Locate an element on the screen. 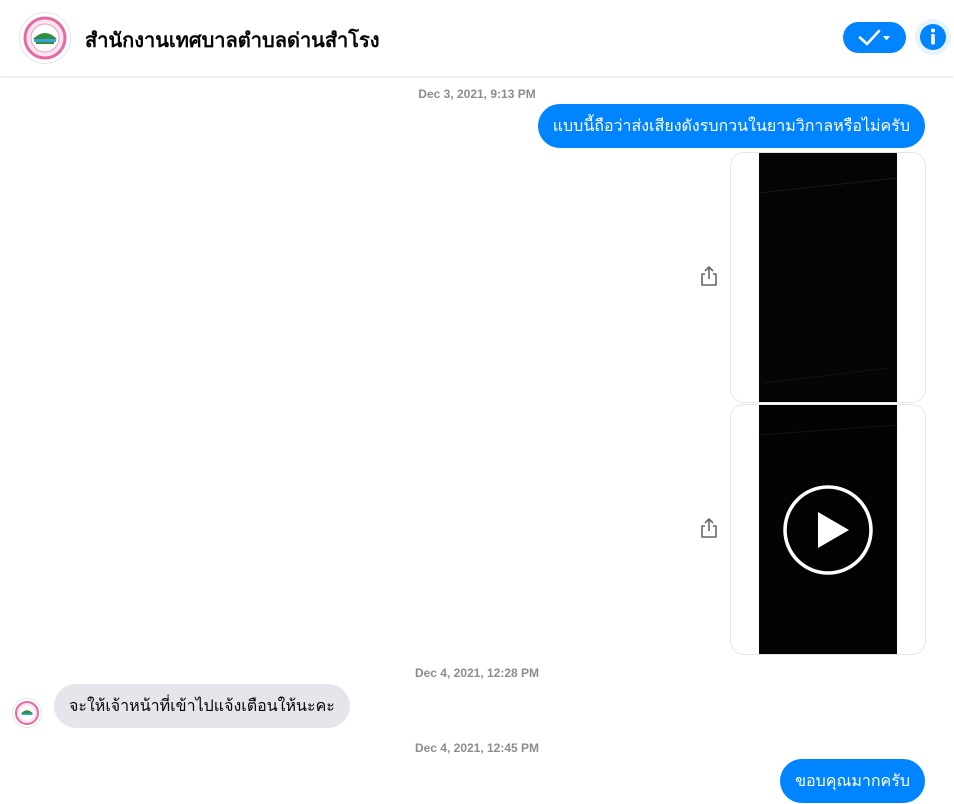 This screenshot has width=954, height=804. page-title: สำนักงานเทศบาลตำบลด่านสำโรง is located at coordinates (232, 40).